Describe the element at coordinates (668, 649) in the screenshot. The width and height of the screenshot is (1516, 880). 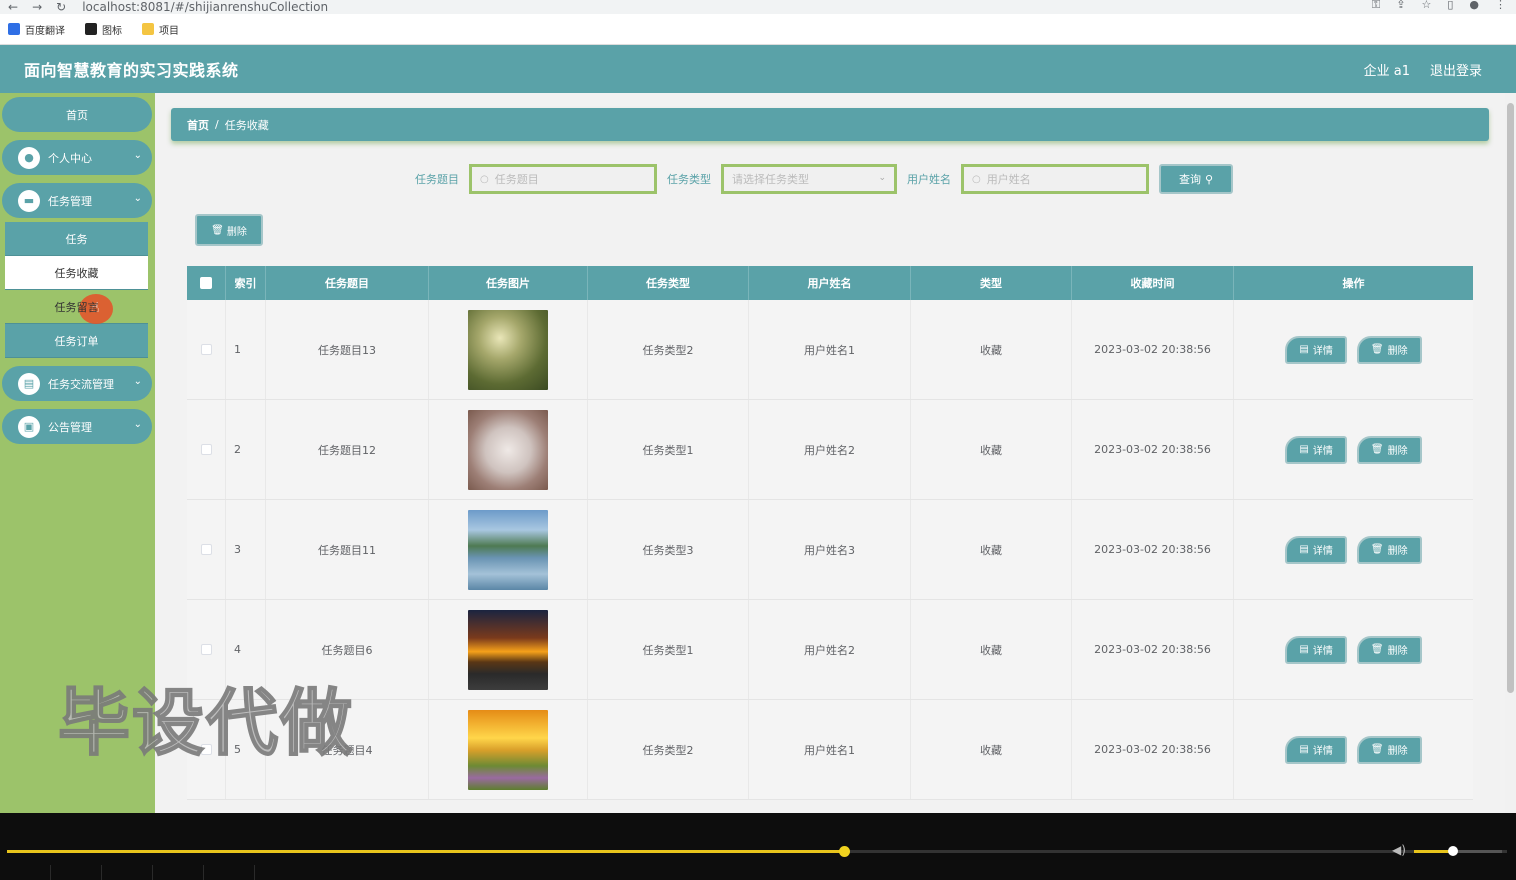
I see `row-type: 任务类型1` at that location.